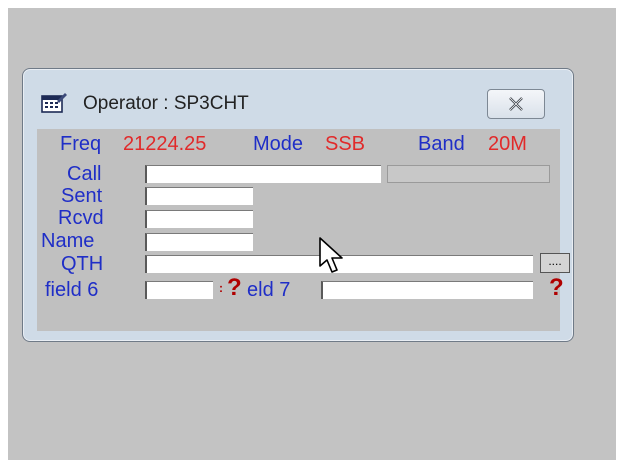  Describe the element at coordinates (81, 218) in the screenshot. I see `rcvd-label: Rcvd` at that location.